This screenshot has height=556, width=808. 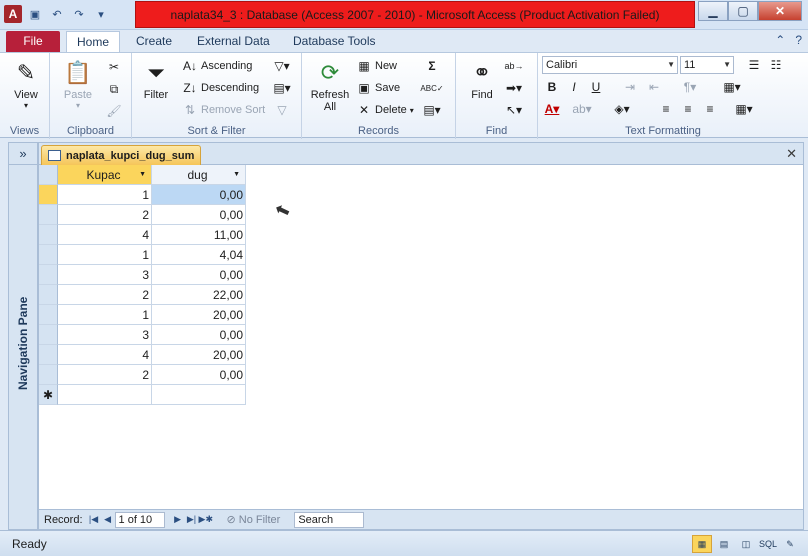 What do you see at coordinates (154, 41) in the screenshot?
I see `tab-create: Create` at bounding box center [154, 41].